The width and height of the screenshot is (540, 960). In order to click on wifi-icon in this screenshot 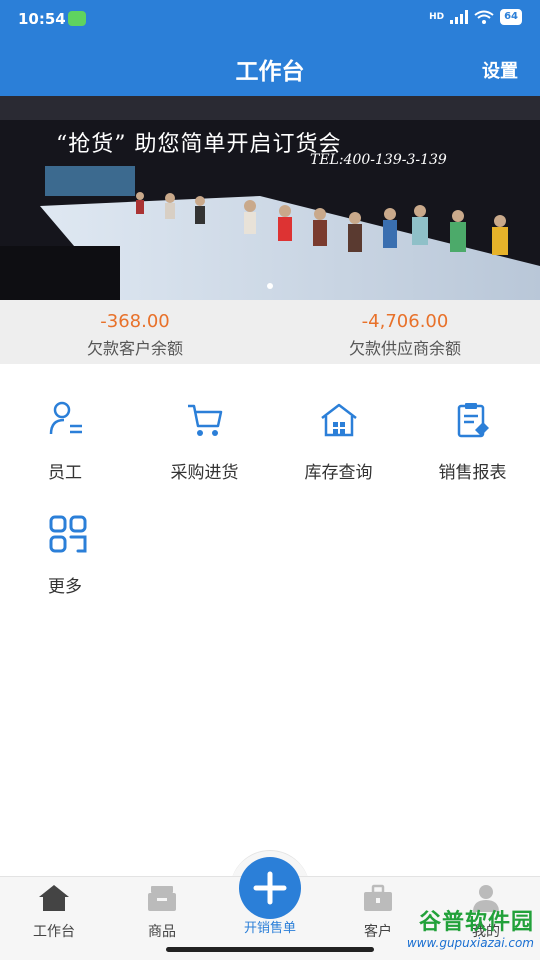, I will do `click(484, 17)`.